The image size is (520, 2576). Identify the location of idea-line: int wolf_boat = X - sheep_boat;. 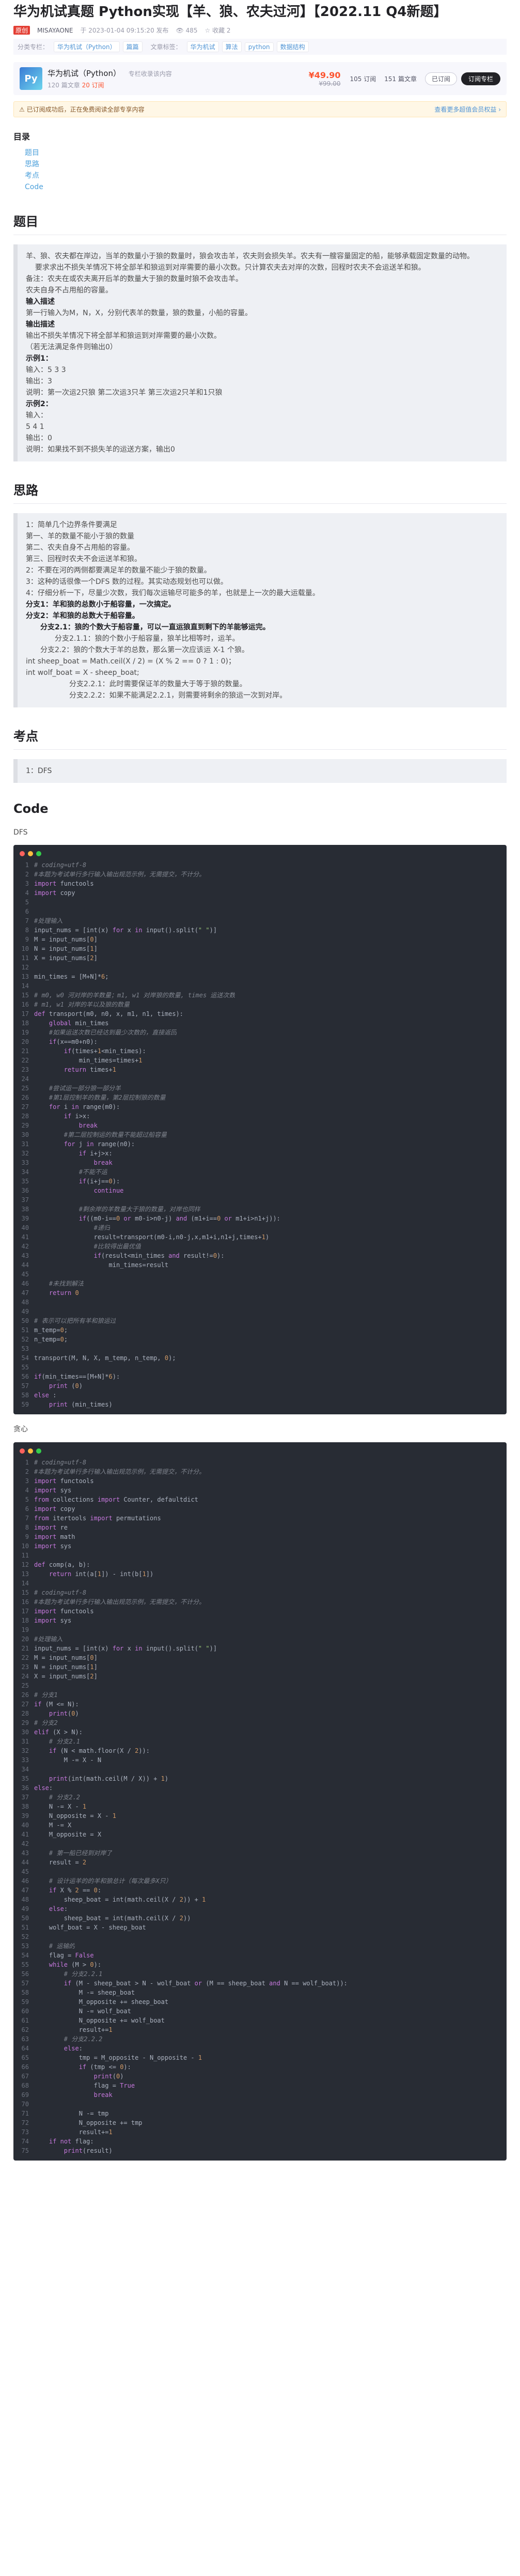
(82, 673).